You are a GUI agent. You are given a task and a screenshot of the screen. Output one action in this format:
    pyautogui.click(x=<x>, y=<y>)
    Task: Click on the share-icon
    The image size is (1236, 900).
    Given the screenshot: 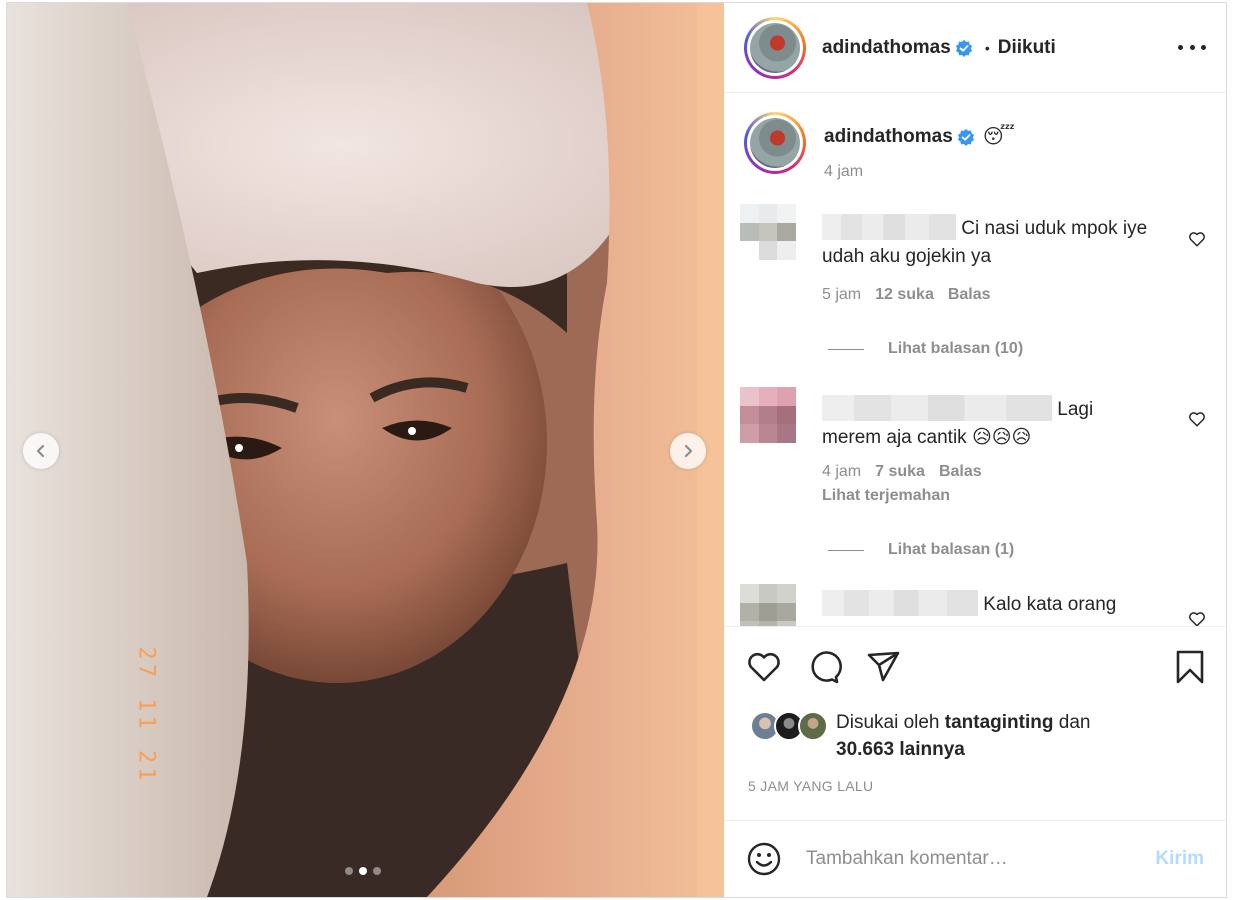 What is the action you would take?
    pyautogui.click(x=884, y=667)
    